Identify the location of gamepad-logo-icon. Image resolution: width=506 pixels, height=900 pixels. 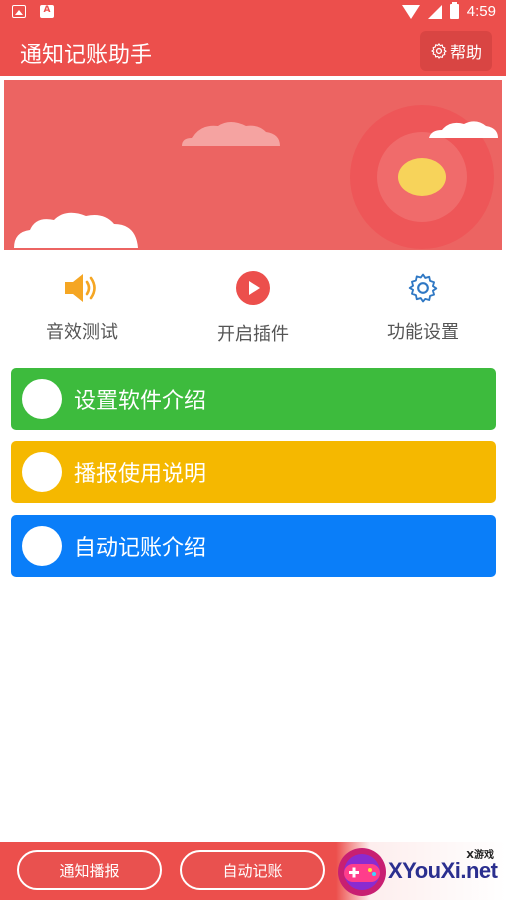
(362, 872).